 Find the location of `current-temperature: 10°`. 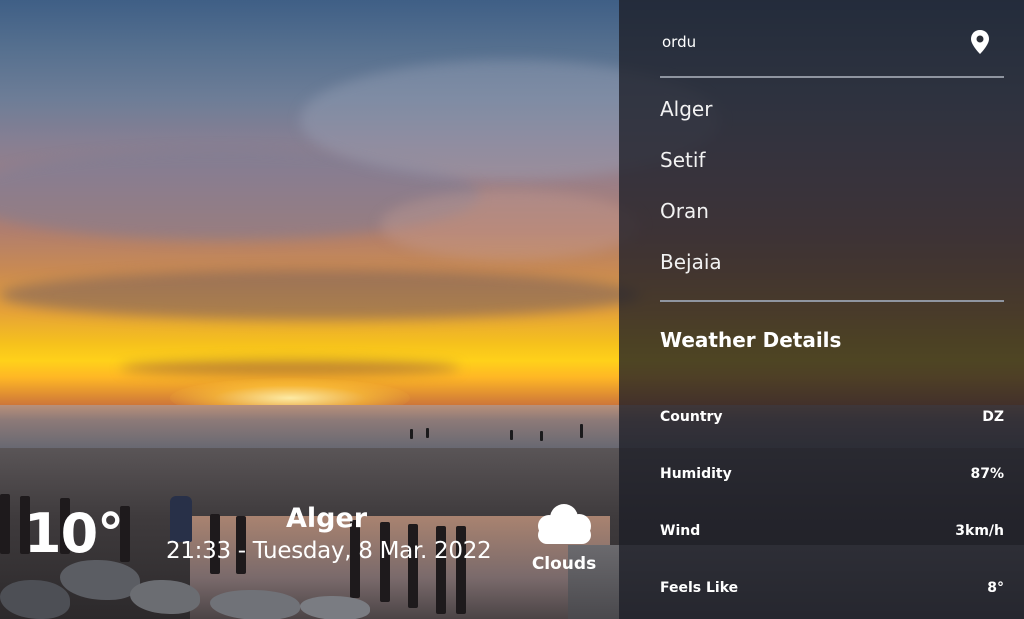

current-temperature: 10° is located at coordinates (74, 533).